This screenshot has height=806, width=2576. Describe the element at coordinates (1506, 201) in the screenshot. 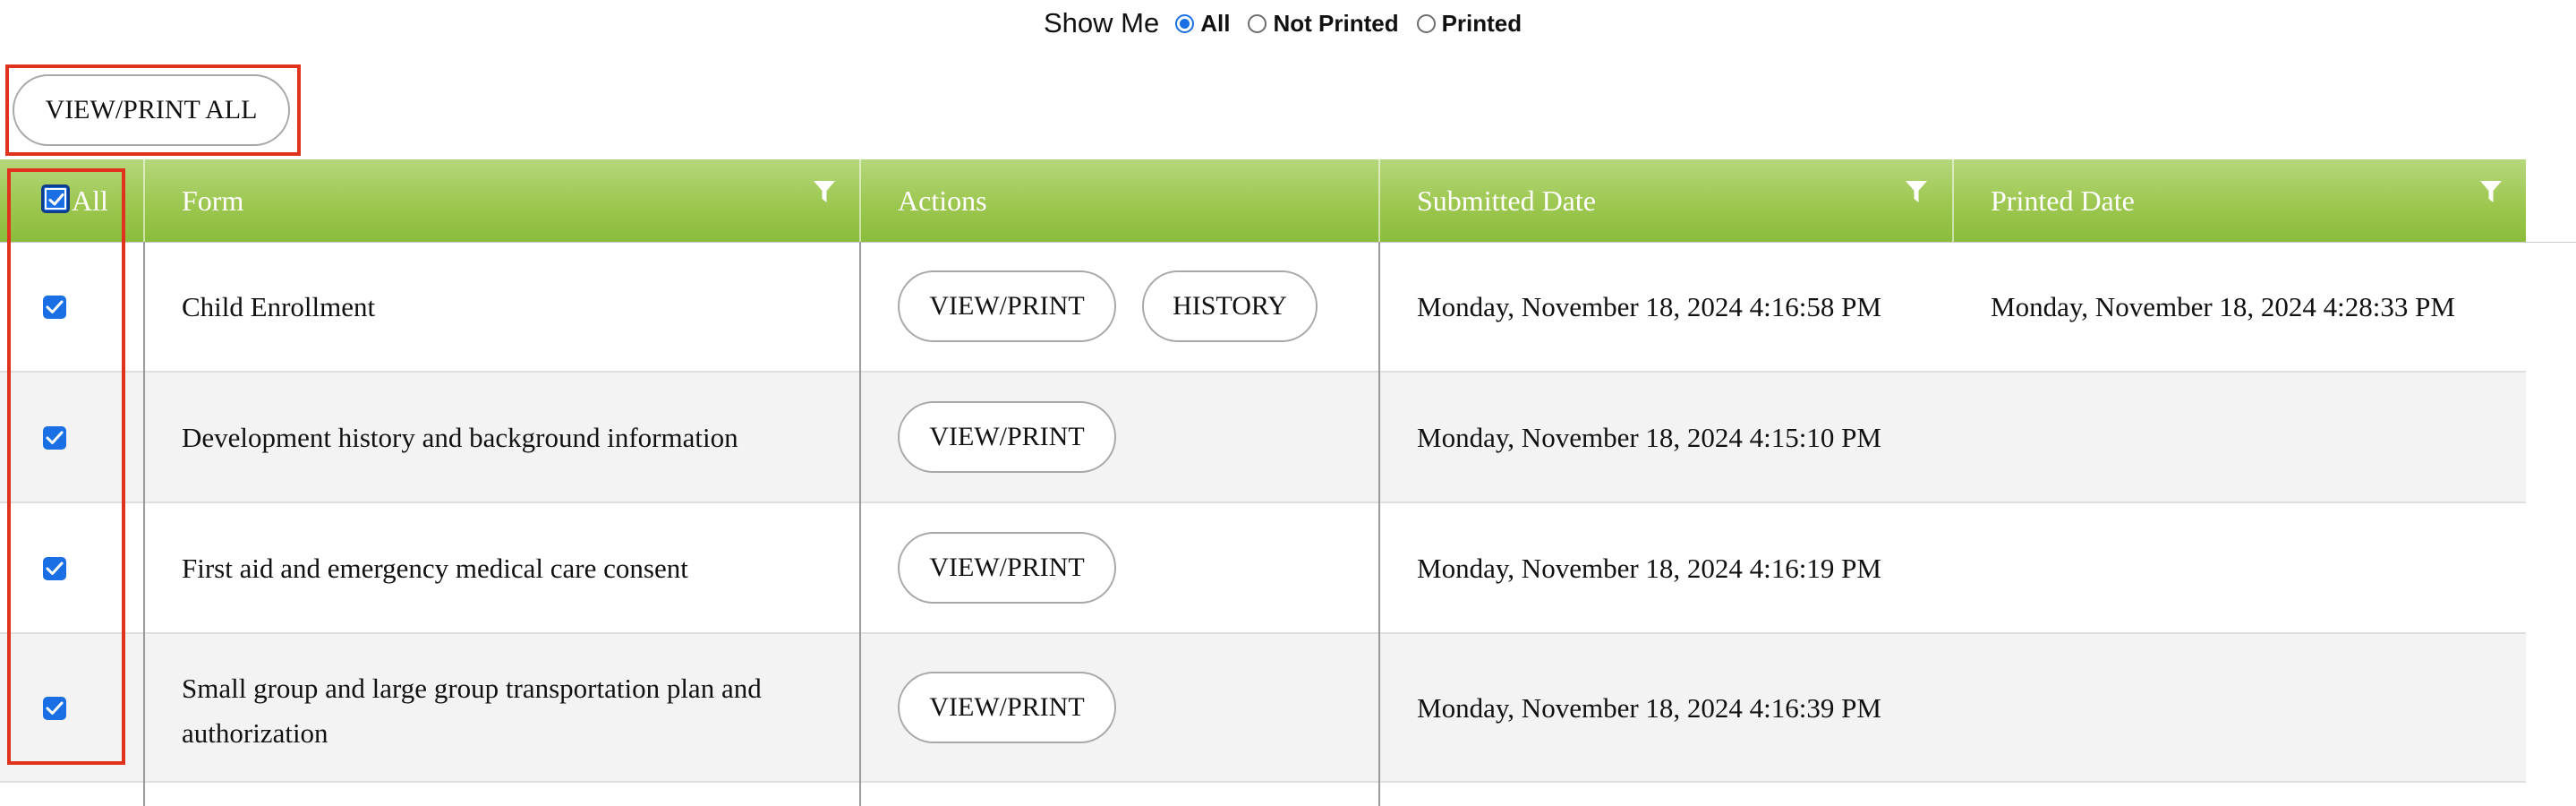

I see `header-submitted-date: Submitted Date` at that location.